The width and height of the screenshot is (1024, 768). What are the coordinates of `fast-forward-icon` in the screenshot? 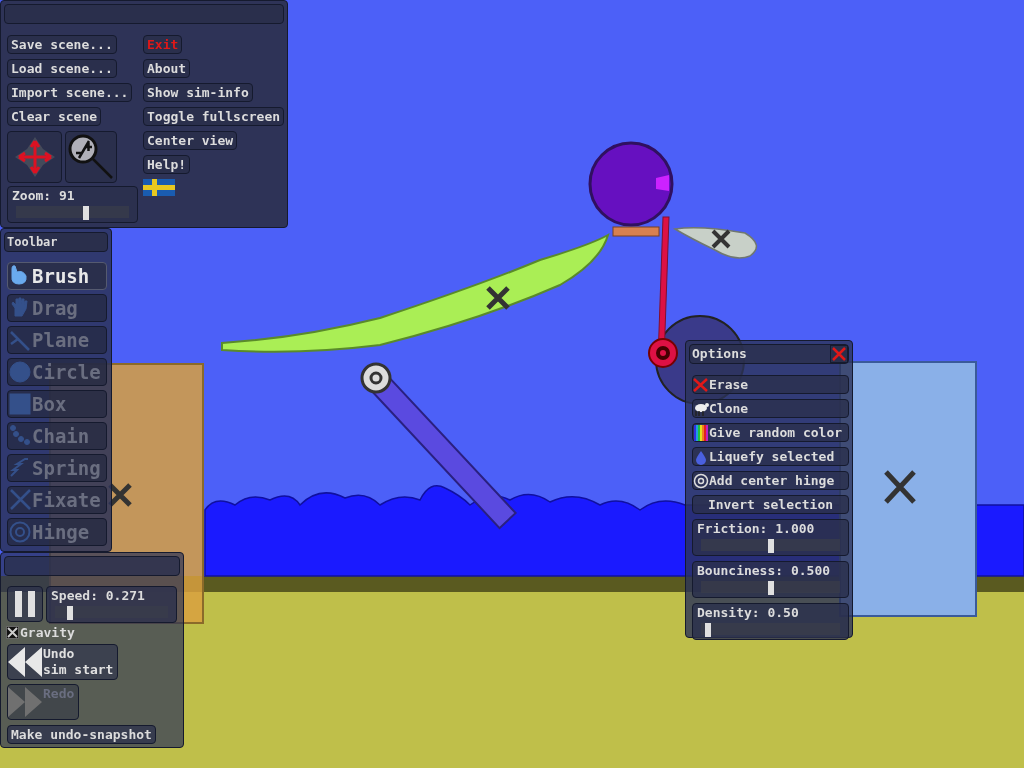 It's located at (25, 702).